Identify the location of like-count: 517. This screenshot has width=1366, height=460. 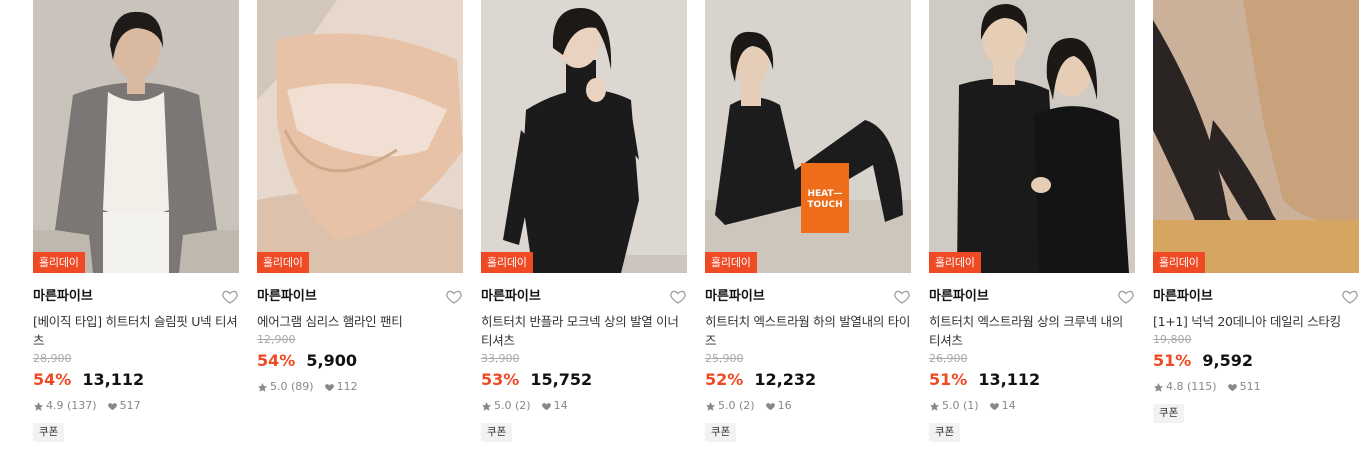
(130, 405).